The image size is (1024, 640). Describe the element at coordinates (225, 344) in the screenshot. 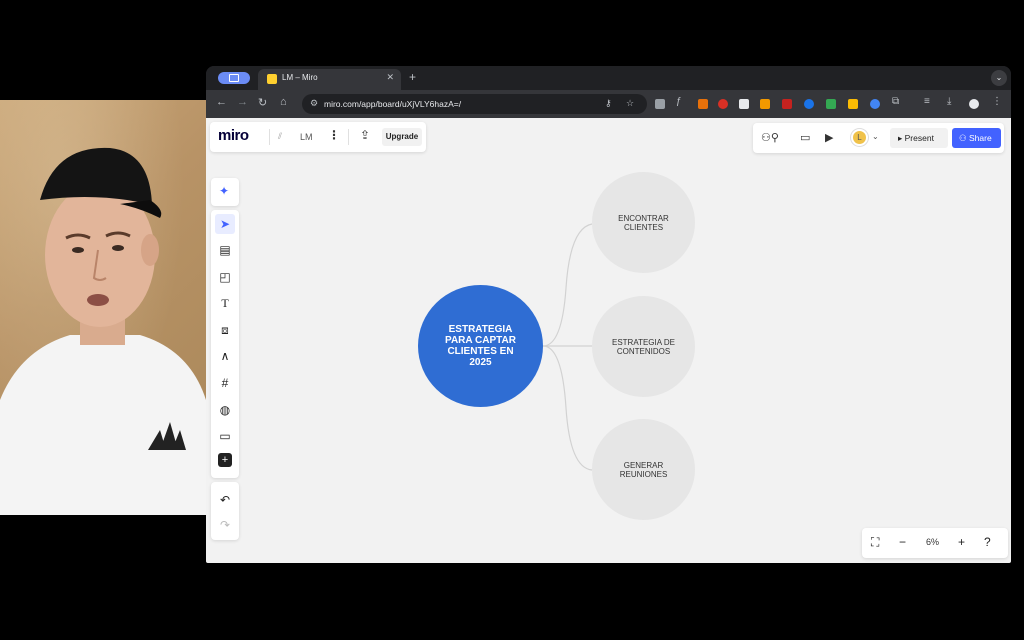

I see `creation-toolbar: ➤ ▤ ◰ T ⧈ ∧ # ◍ ▭ +` at that location.